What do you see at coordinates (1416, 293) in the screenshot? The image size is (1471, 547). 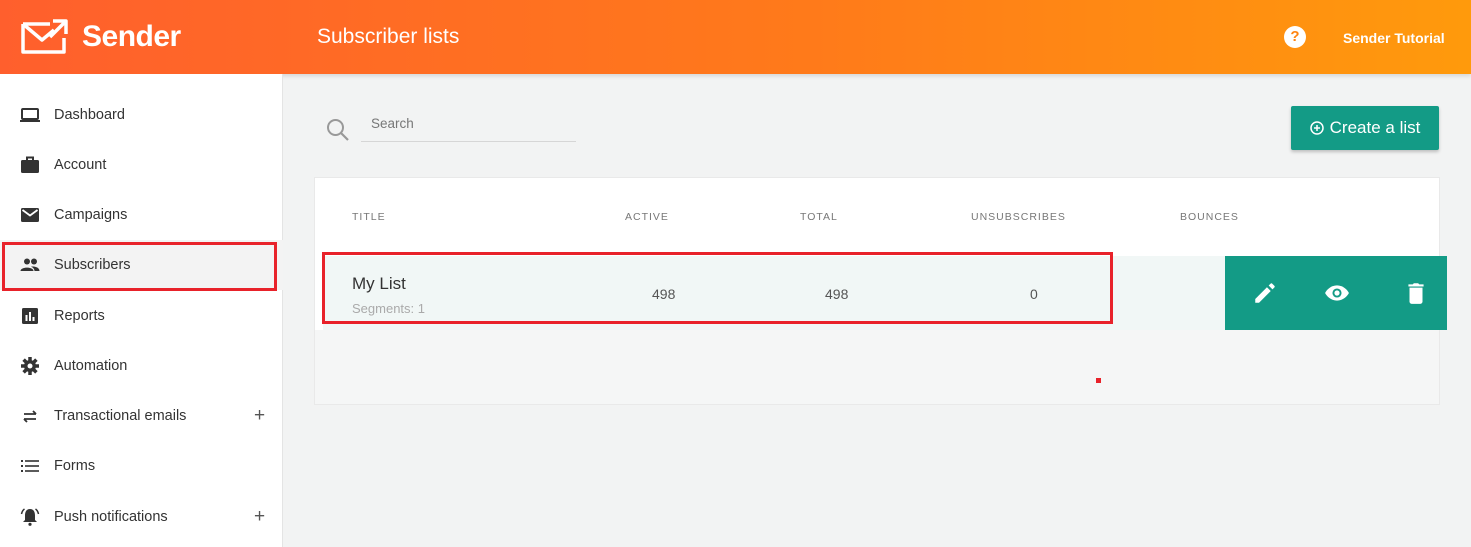 I see `delete-icon` at bounding box center [1416, 293].